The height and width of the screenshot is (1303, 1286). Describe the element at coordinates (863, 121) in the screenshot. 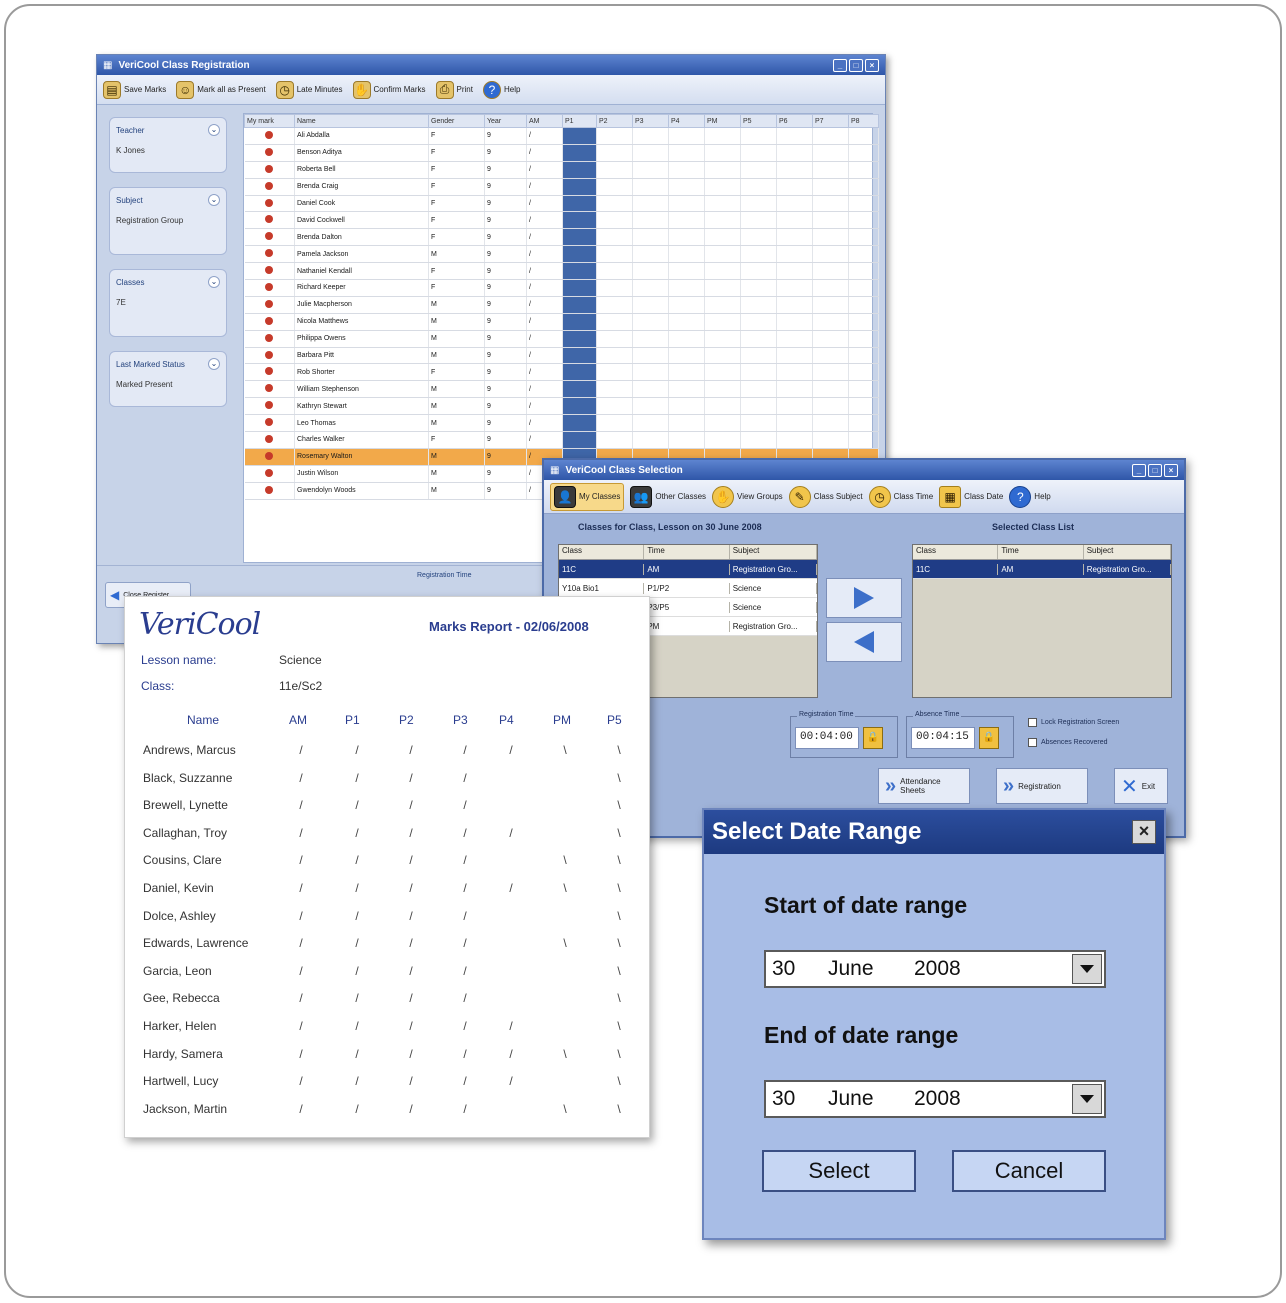

I see `grid-column-header: P8` at that location.